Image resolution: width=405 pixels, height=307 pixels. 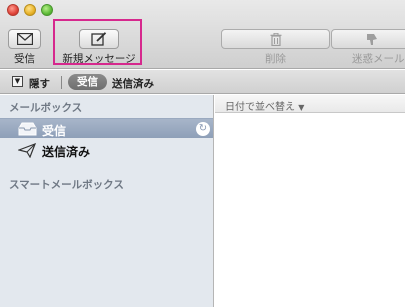 What do you see at coordinates (371, 39) in the screenshot?
I see `thumbs-down-icon` at bounding box center [371, 39].